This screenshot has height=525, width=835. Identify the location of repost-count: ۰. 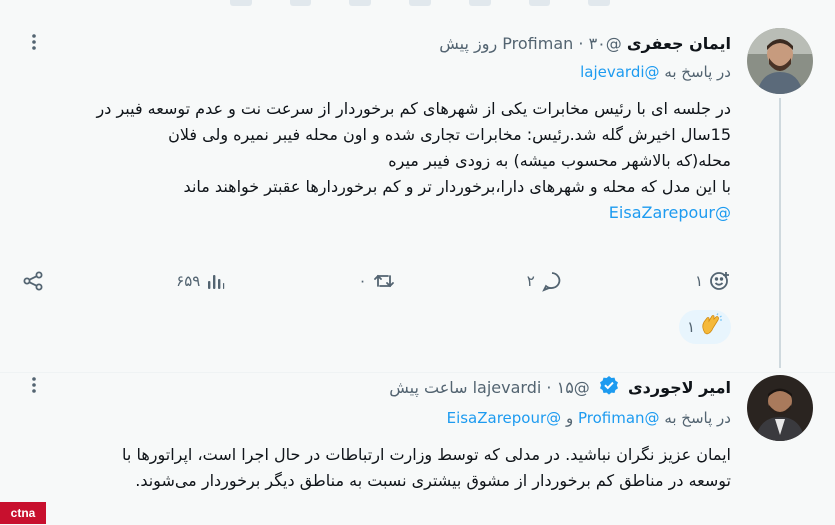
(362, 281).